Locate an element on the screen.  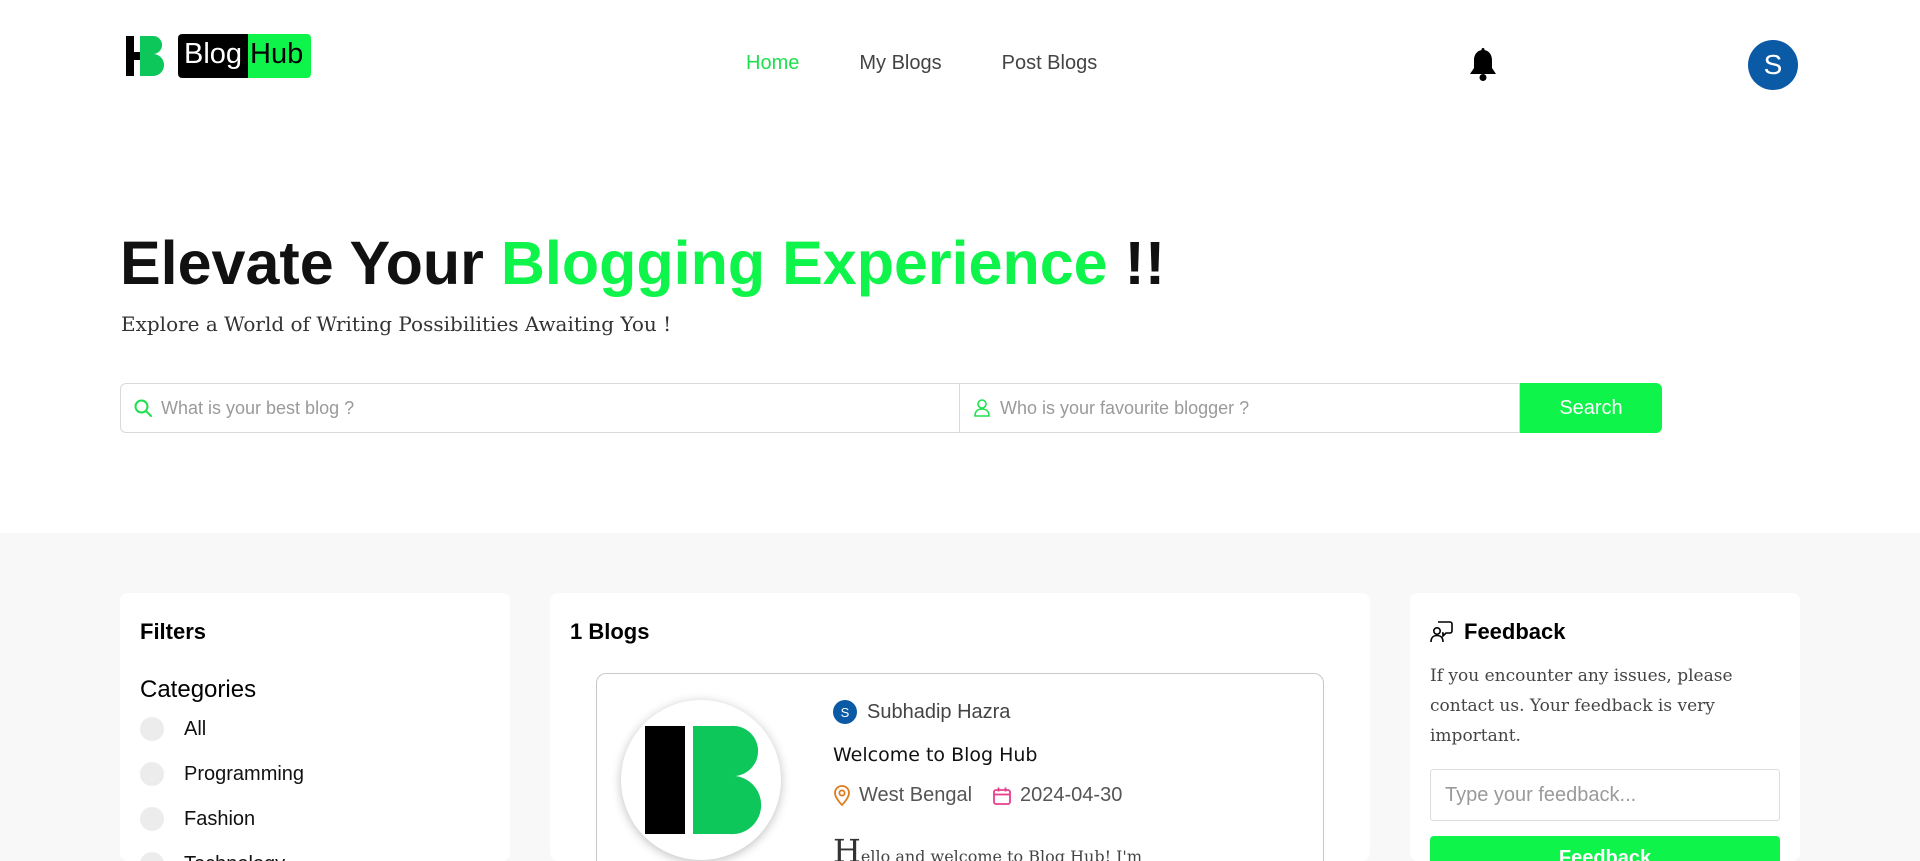
hero-title-end: !! is located at coordinates (1136, 263).